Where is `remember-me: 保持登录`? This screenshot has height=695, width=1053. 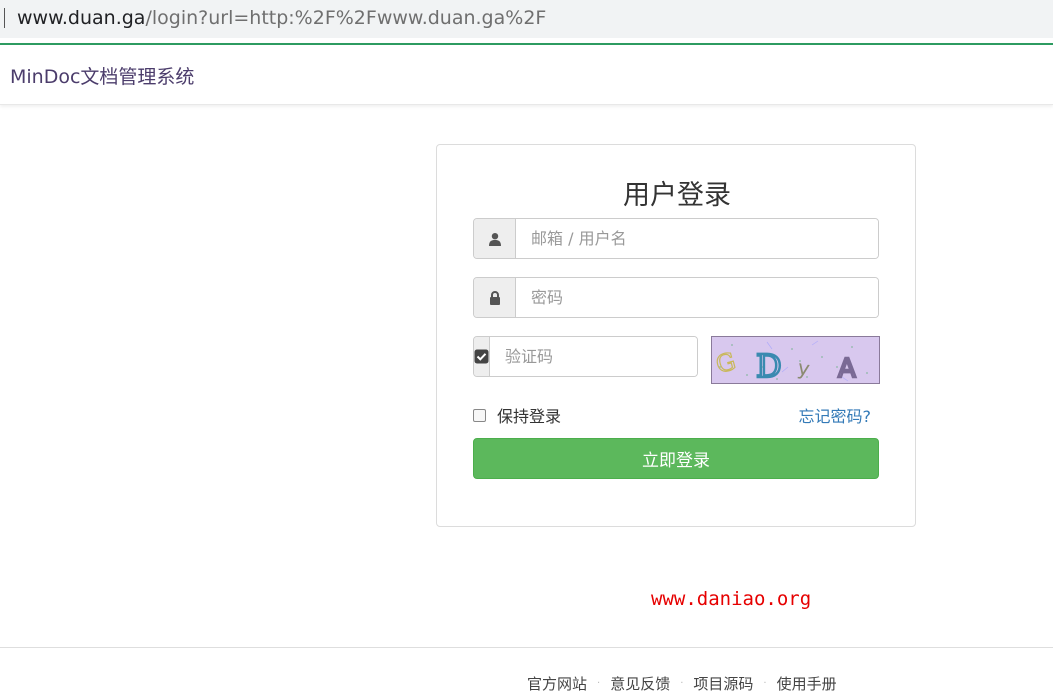 remember-me: 保持登录 is located at coordinates (517, 415).